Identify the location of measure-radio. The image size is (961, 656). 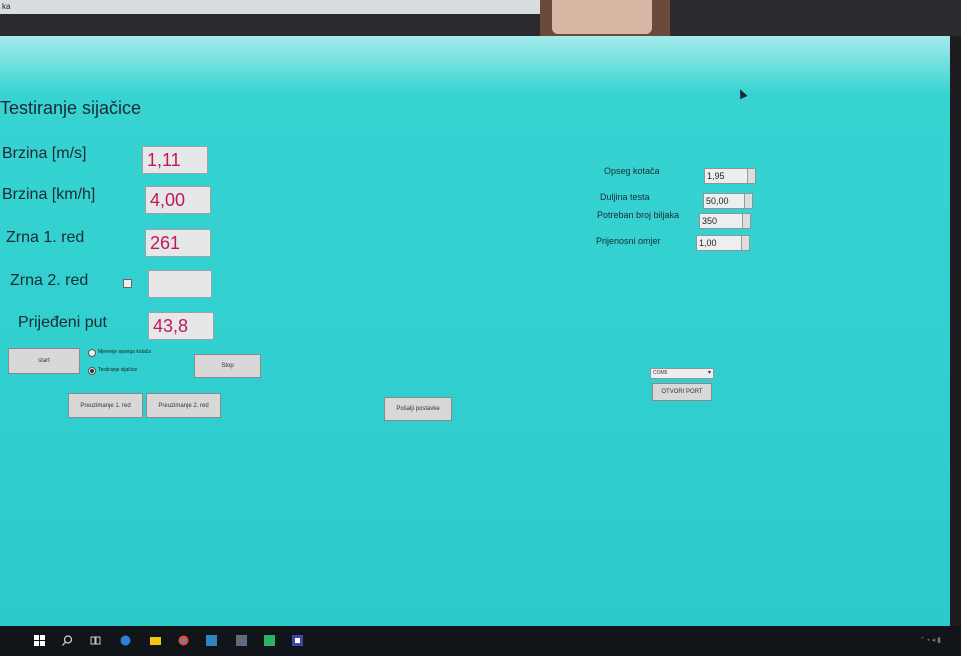
(92, 353).